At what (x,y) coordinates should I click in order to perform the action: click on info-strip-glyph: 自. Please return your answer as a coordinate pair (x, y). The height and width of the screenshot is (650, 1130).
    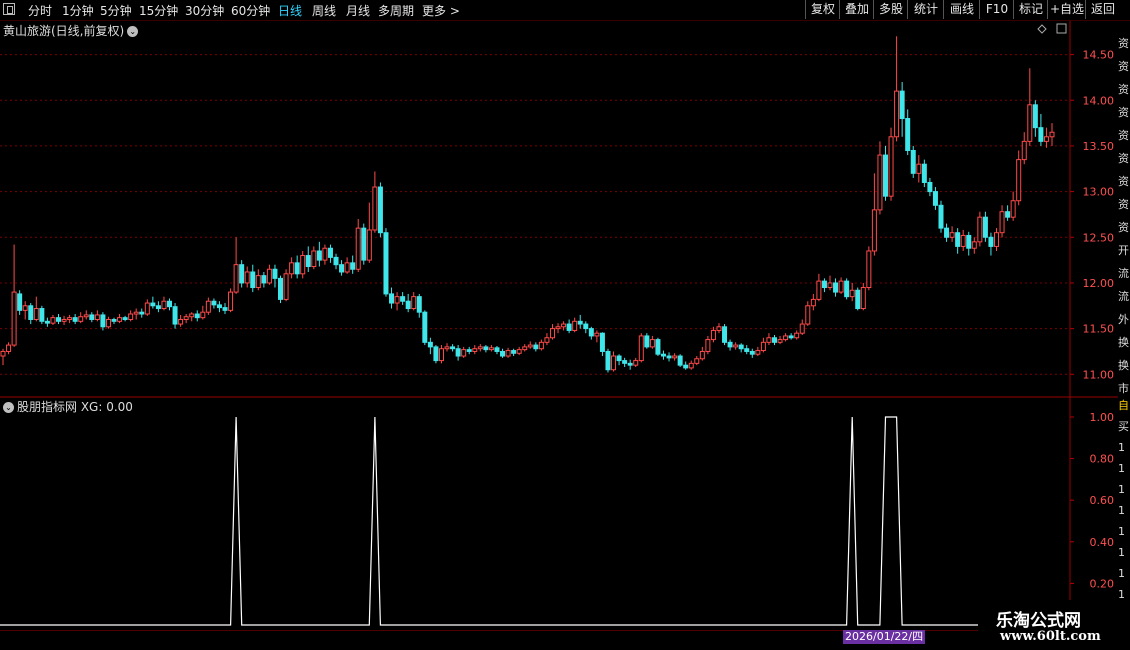
    Looking at the image, I should click on (1123, 405).